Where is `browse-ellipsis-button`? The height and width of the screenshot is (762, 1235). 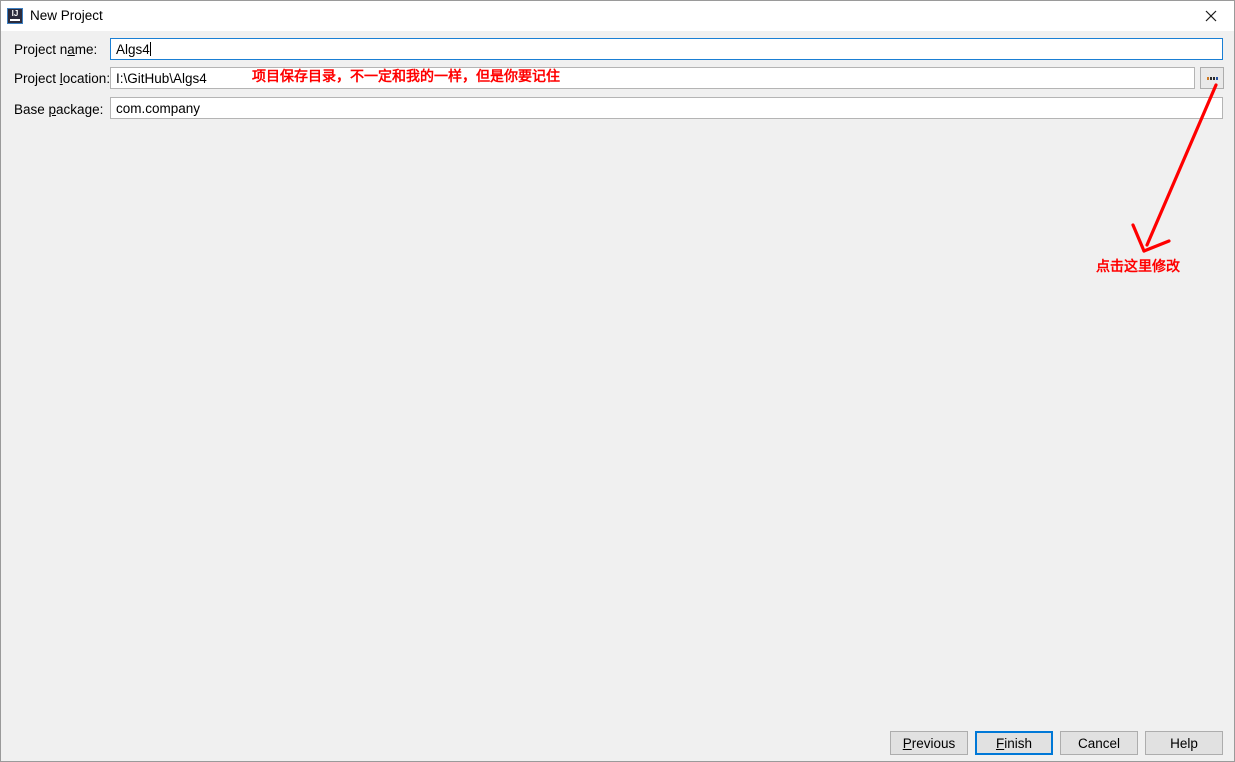 browse-ellipsis-button is located at coordinates (1212, 78).